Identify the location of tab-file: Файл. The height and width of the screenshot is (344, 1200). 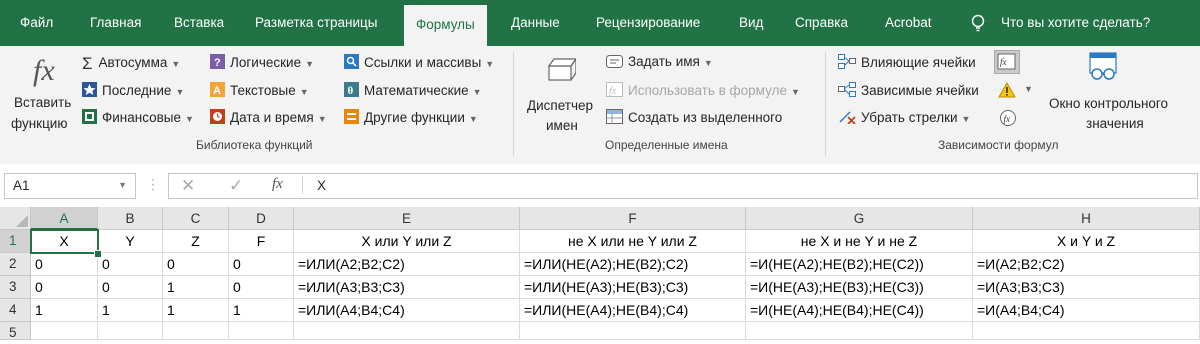
(36, 23).